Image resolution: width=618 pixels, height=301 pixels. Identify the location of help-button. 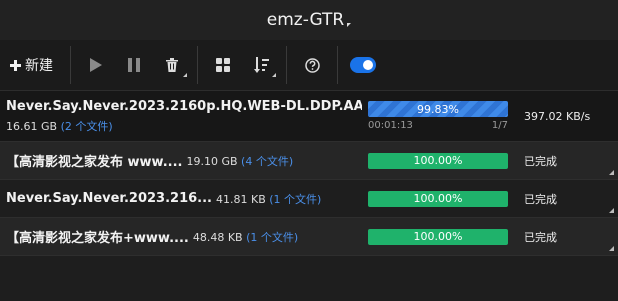
(312, 65).